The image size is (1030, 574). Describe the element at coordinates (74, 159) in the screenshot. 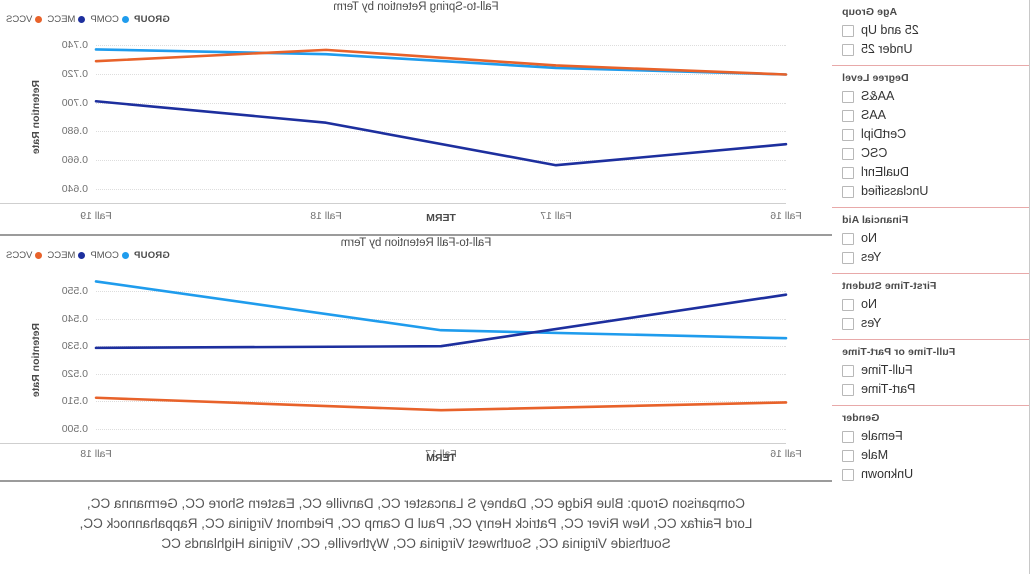

I see `y-axis-tick-label: 0.660` at that location.